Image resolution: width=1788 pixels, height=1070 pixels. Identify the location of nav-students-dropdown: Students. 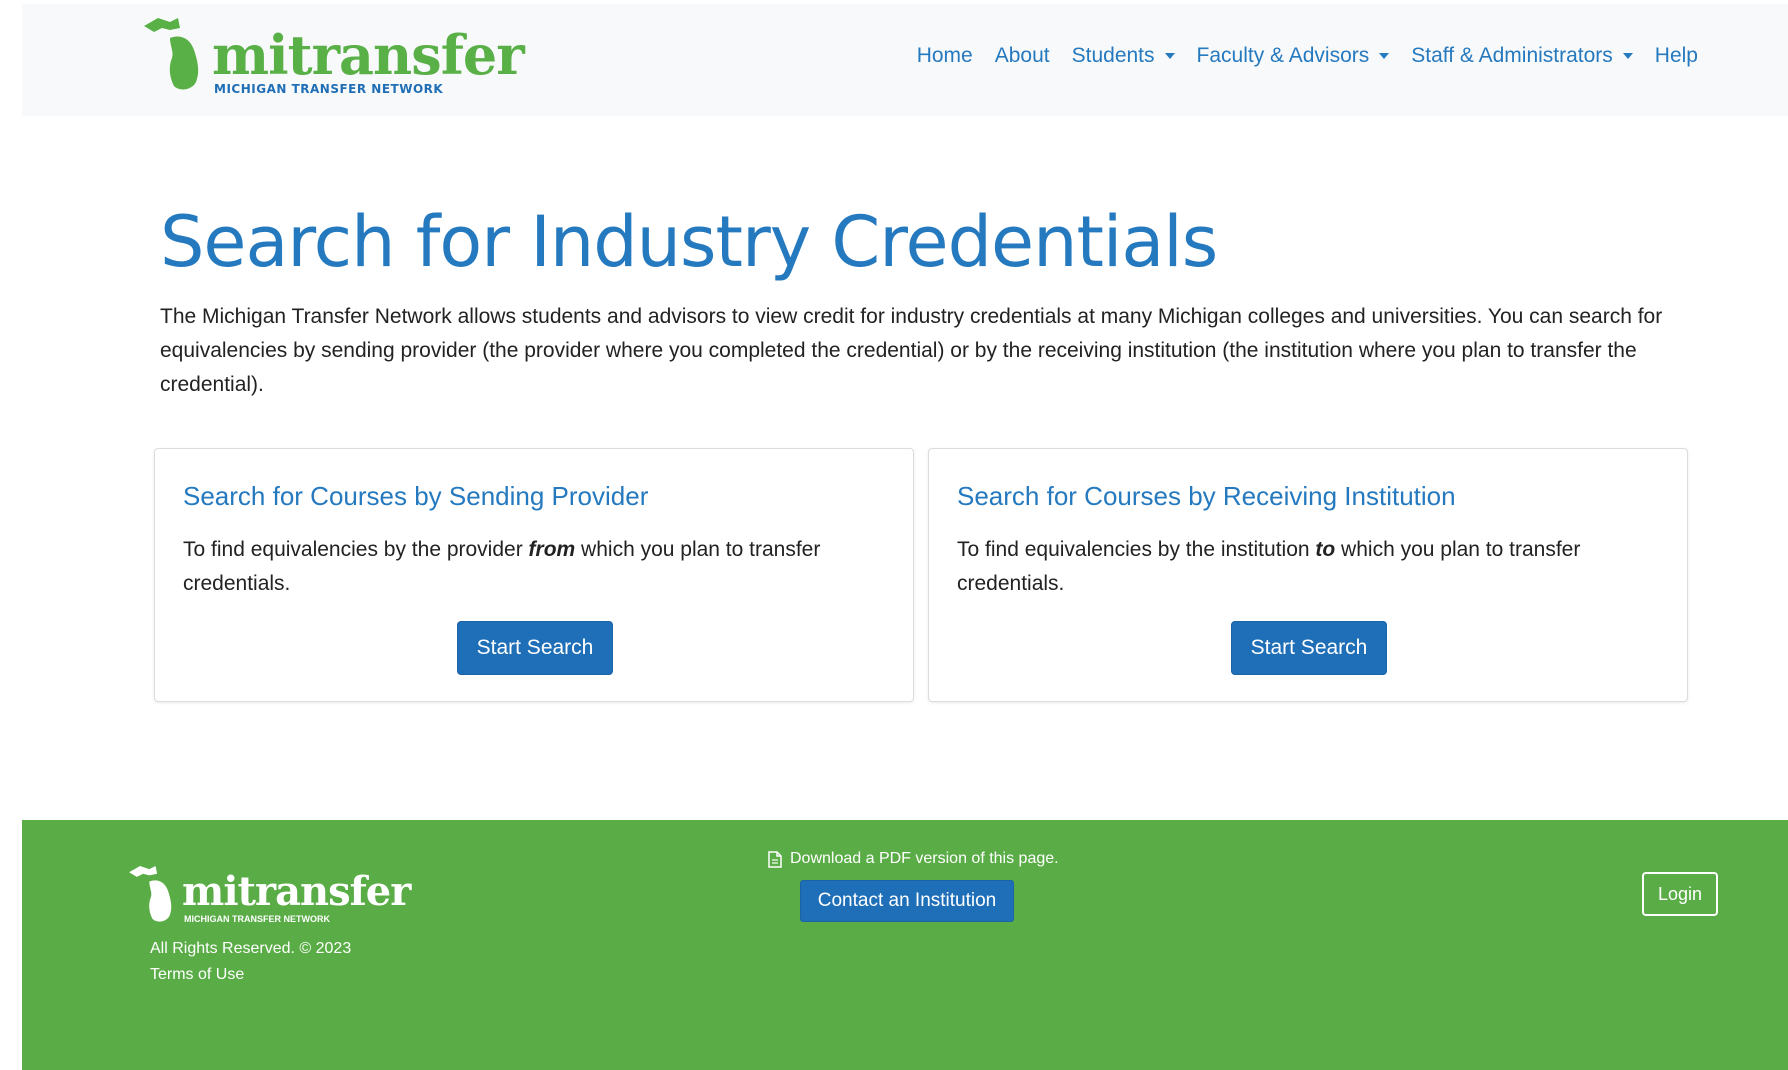
(1123, 56).